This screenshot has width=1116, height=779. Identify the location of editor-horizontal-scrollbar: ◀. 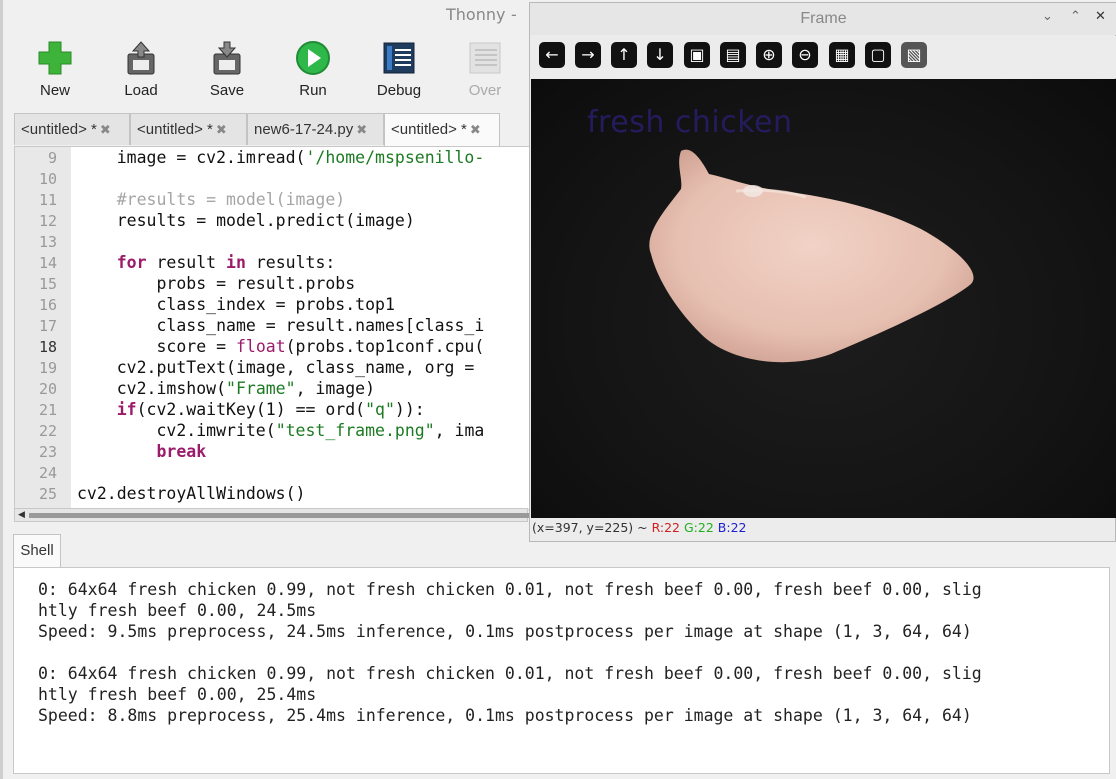
(271, 515).